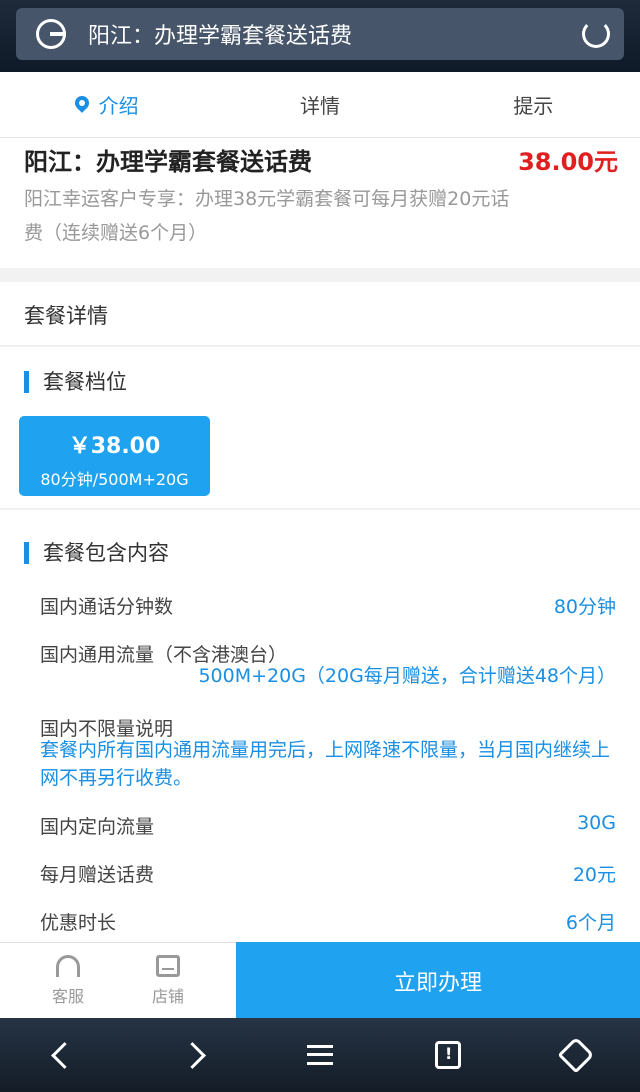  I want to click on location-pin-icon, so click(82, 105).